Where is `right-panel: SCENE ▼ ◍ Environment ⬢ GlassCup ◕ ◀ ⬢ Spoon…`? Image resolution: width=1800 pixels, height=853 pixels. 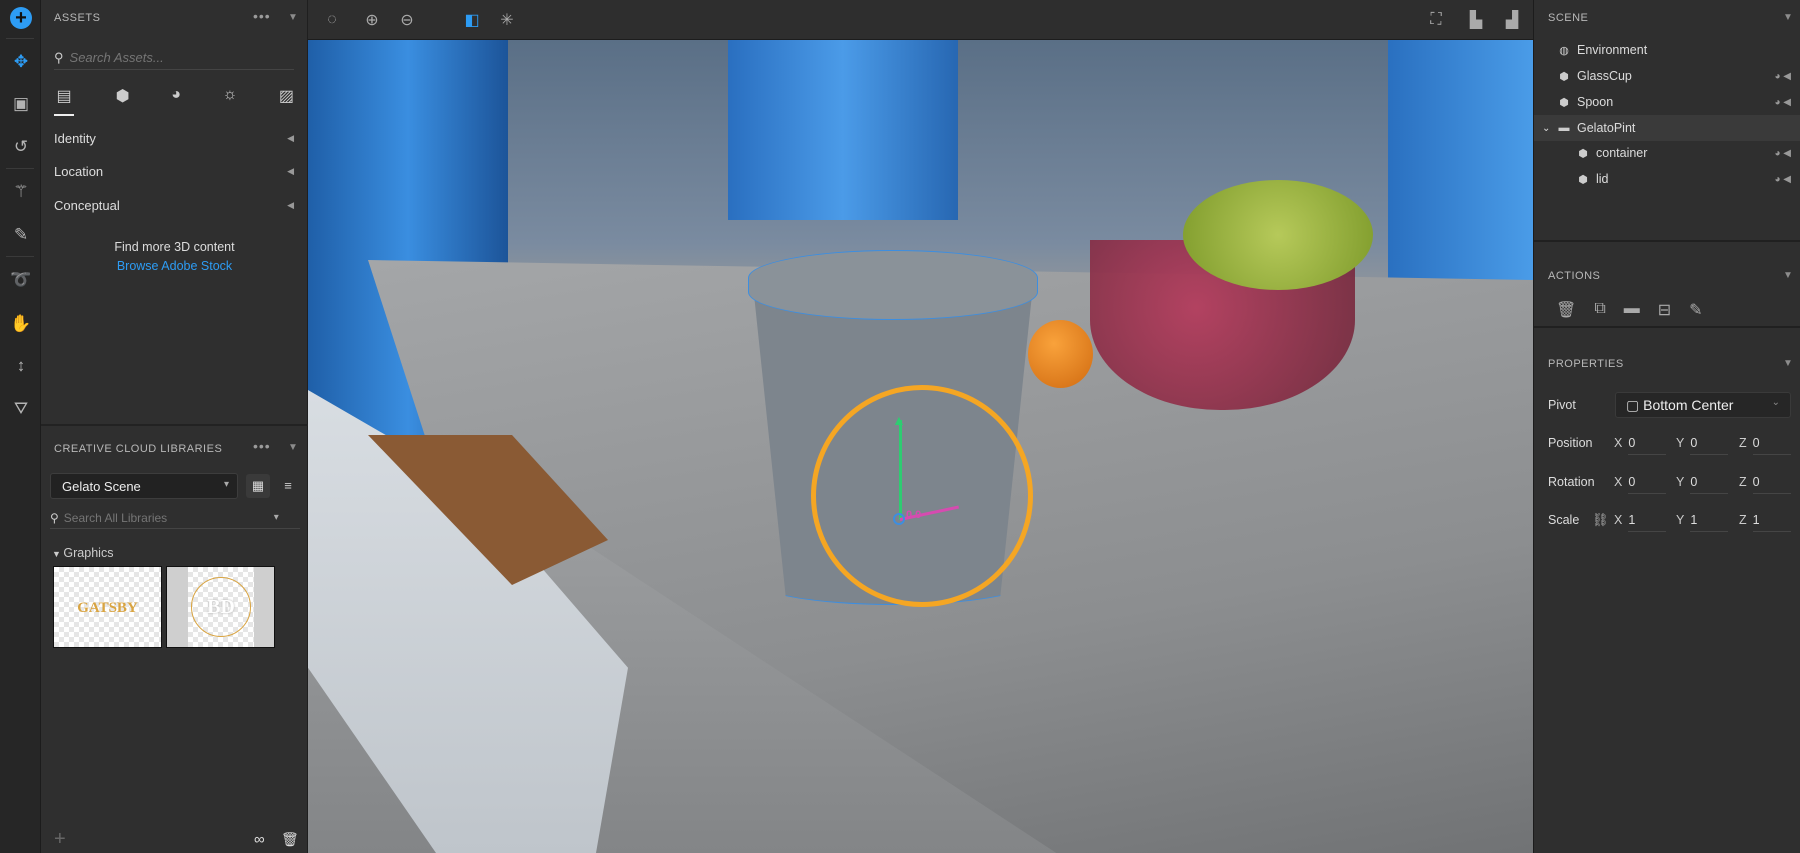 right-panel: SCENE ▼ ◍ Environment ⬢ GlassCup ◕ ◀ ⬢ Spoon… is located at coordinates (1666, 426).